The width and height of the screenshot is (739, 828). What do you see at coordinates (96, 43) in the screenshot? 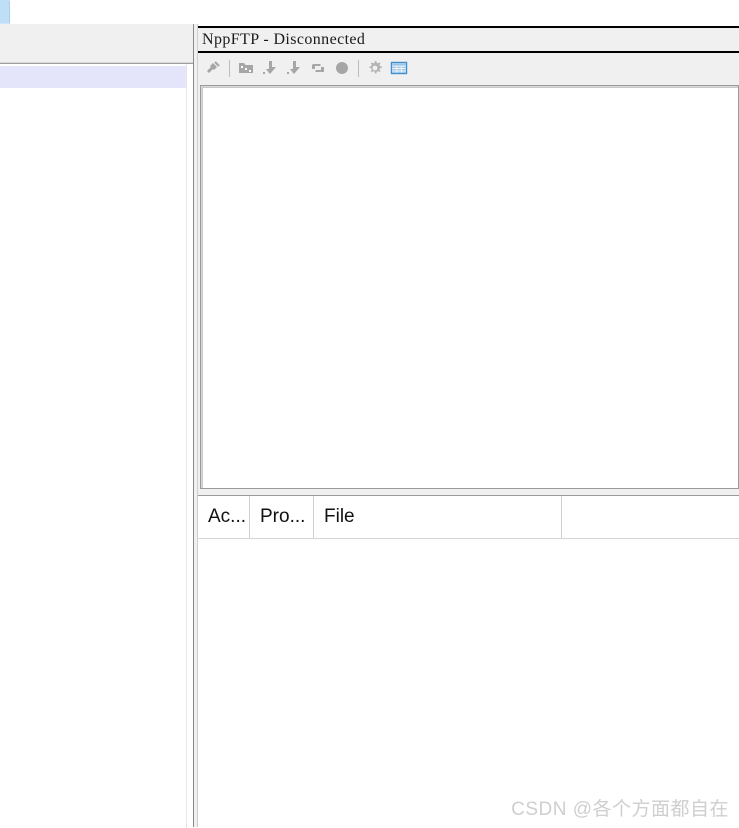
I see `editor-toolbar` at bounding box center [96, 43].